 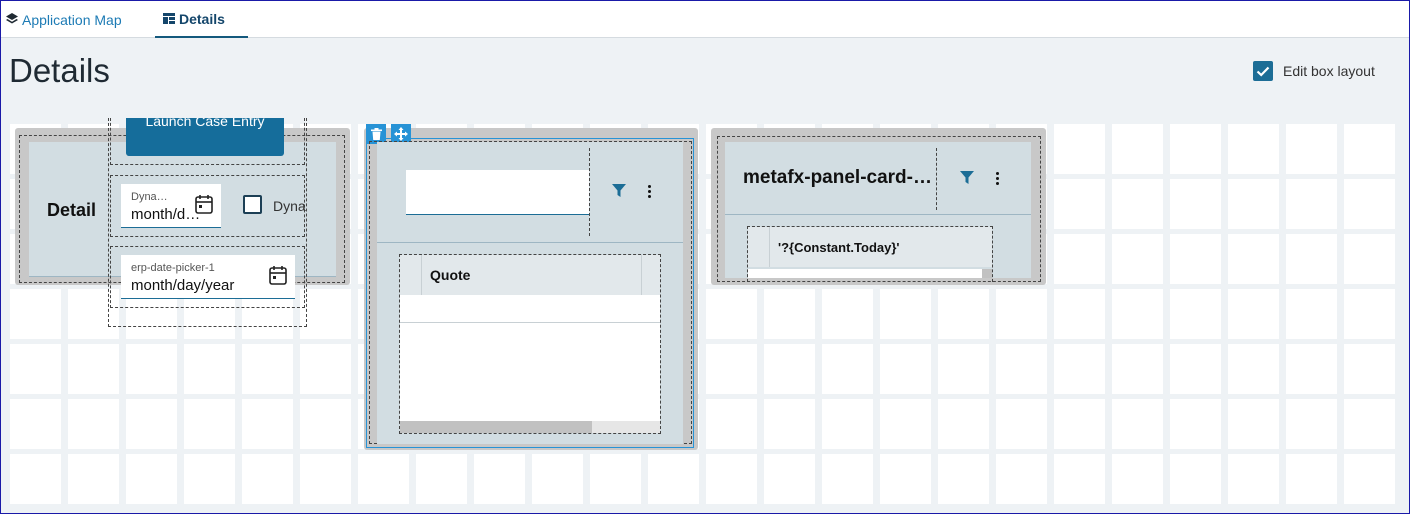 What do you see at coordinates (59, 70) in the screenshot?
I see `page-title: Details` at bounding box center [59, 70].